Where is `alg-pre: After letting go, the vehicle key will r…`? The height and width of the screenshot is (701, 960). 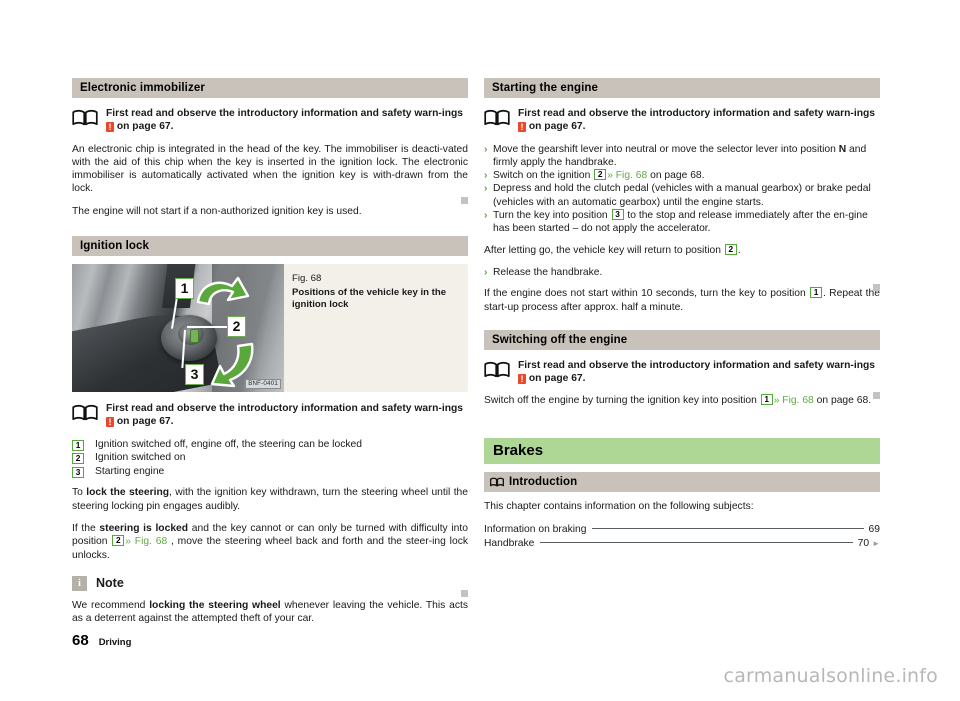
alg-pre: After letting go, the vehicle key will r… is located at coordinates (604, 250).